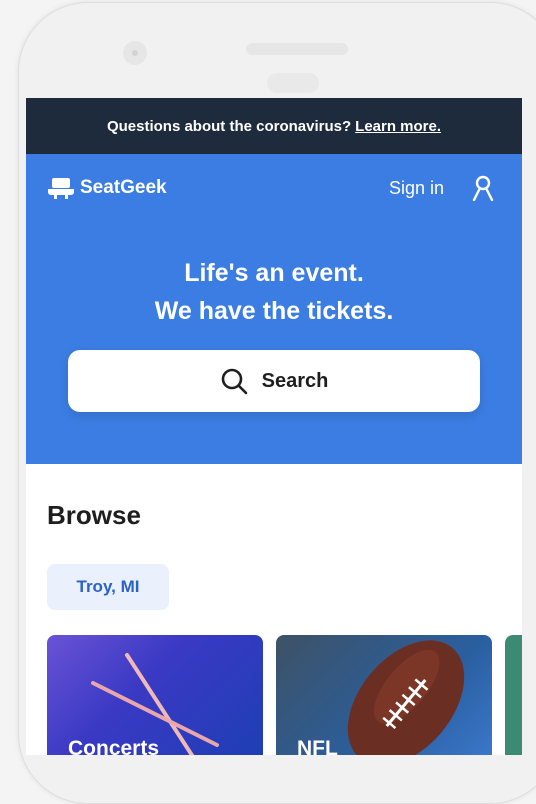 This screenshot has height=804, width=536. What do you see at coordinates (114, 746) in the screenshot?
I see `category-label: Concerts` at bounding box center [114, 746].